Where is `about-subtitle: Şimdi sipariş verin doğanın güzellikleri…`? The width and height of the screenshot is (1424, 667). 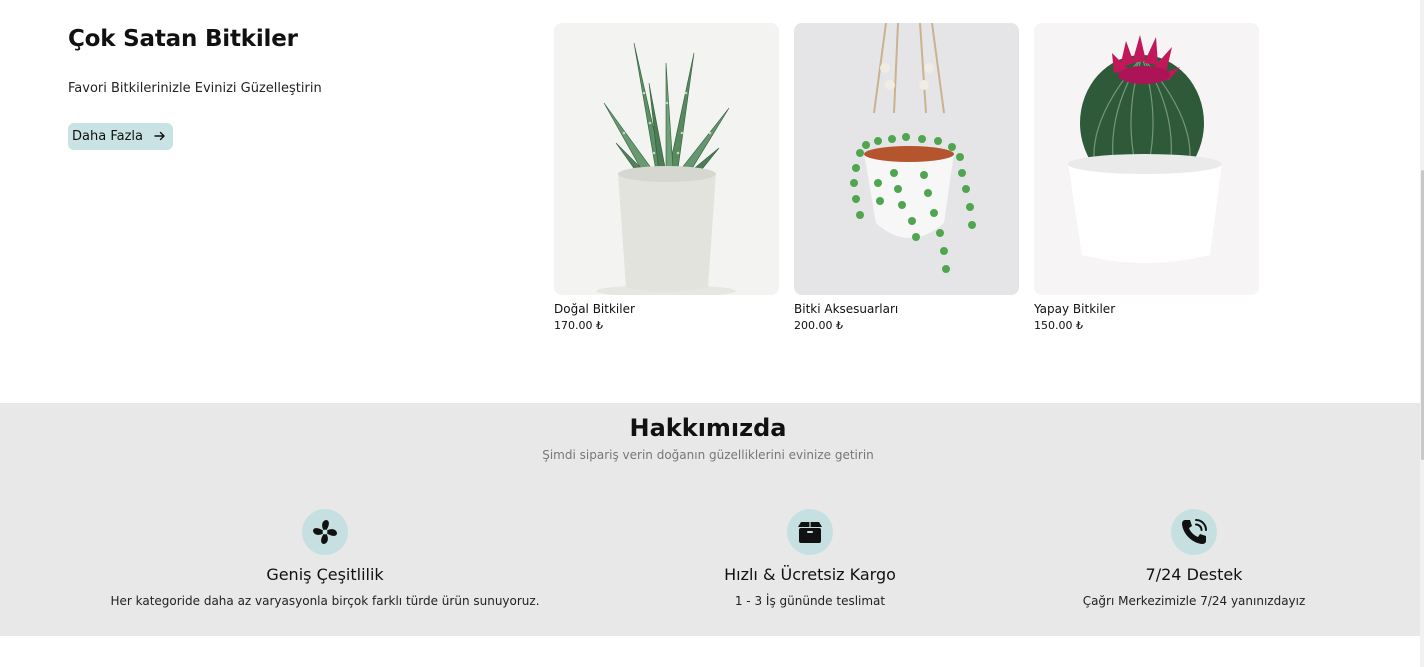 about-subtitle: Şimdi sipariş verin doğanın güzellikleri… is located at coordinates (708, 455).